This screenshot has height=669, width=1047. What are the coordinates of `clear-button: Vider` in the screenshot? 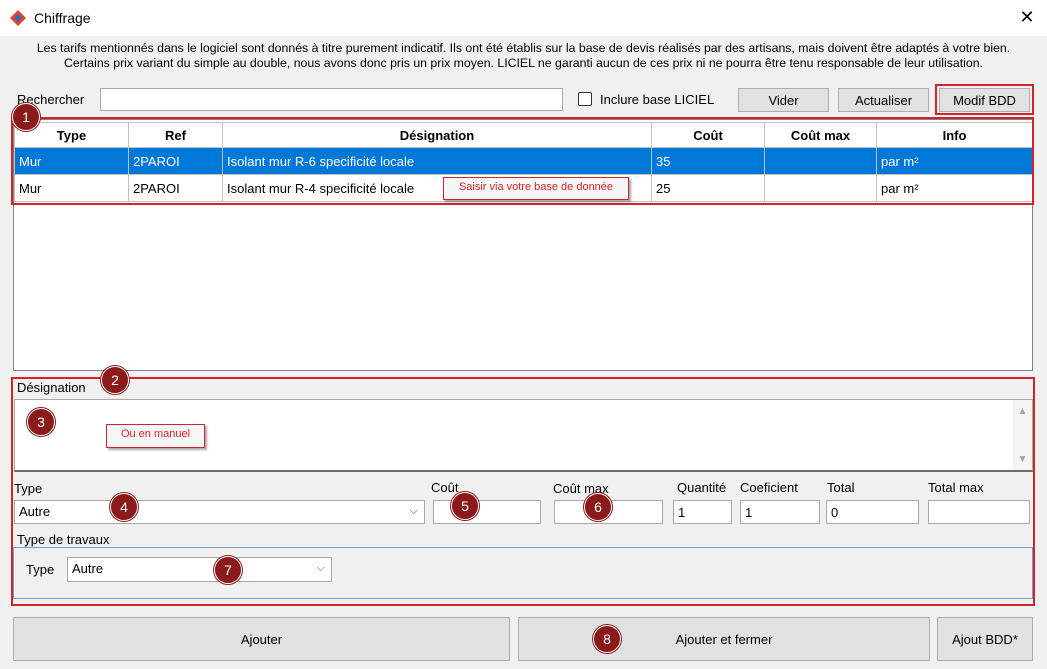 It's located at (783, 100).